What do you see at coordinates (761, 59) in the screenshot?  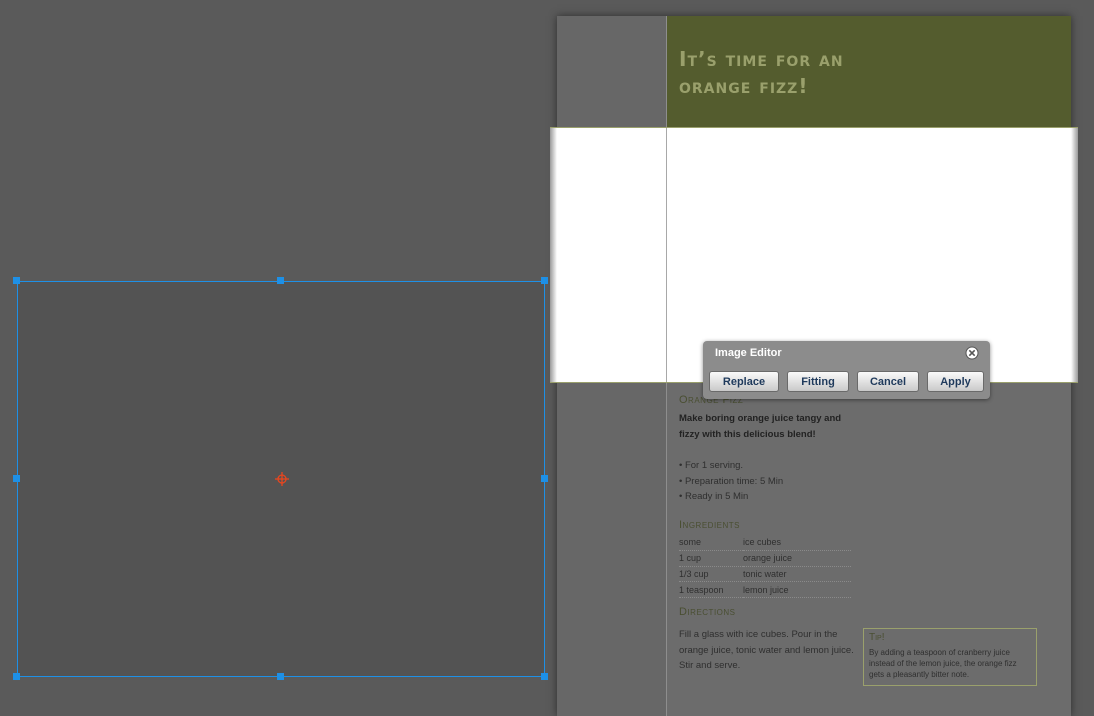 I see `page-title-line1: It’s time for an` at bounding box center [761, 59].